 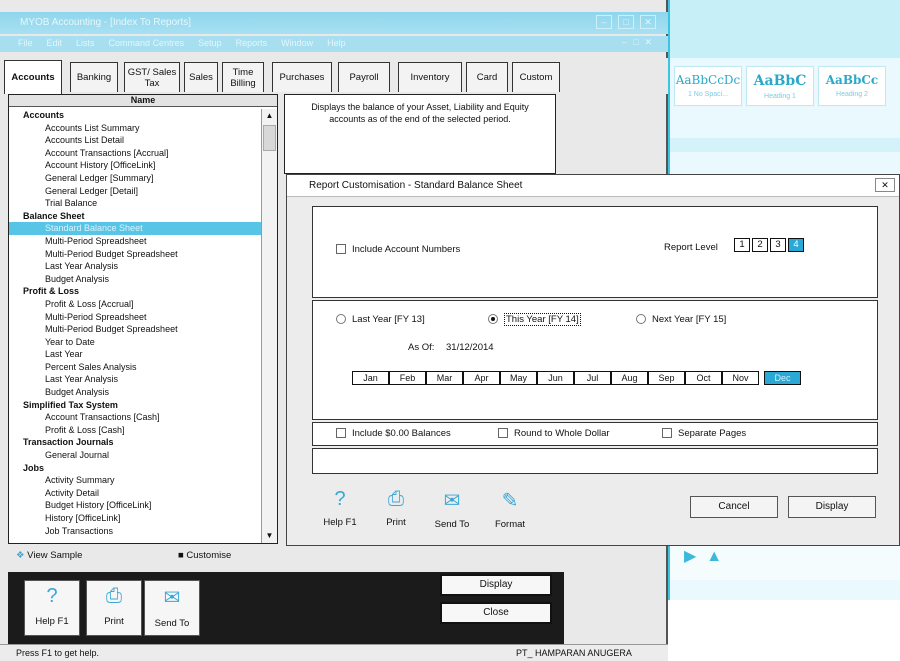 What do you see at coordinates (554, 433) in the screenshot?
I see `round-whole-dollar-checkbox: Round to Whole Dollar` at bounding box center [554, 433].